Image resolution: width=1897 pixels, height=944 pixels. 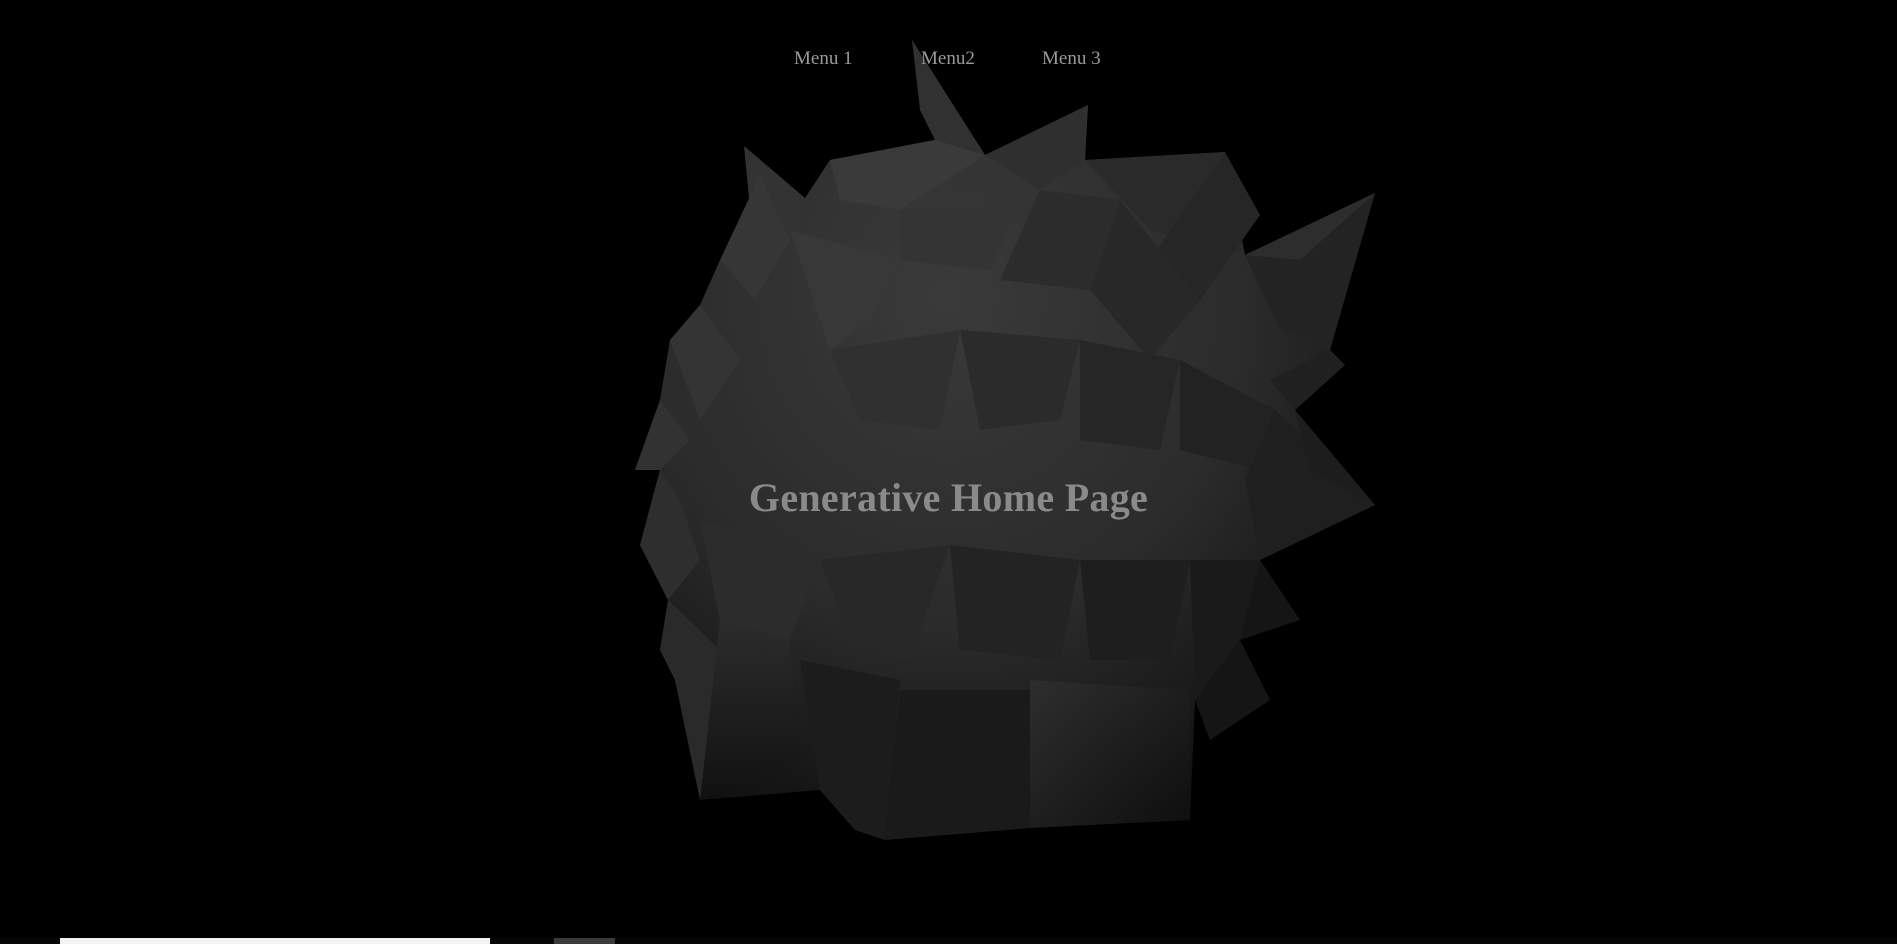 I want to click on nav-item-menu-1: Menu 1, so click(x=823, y=59).